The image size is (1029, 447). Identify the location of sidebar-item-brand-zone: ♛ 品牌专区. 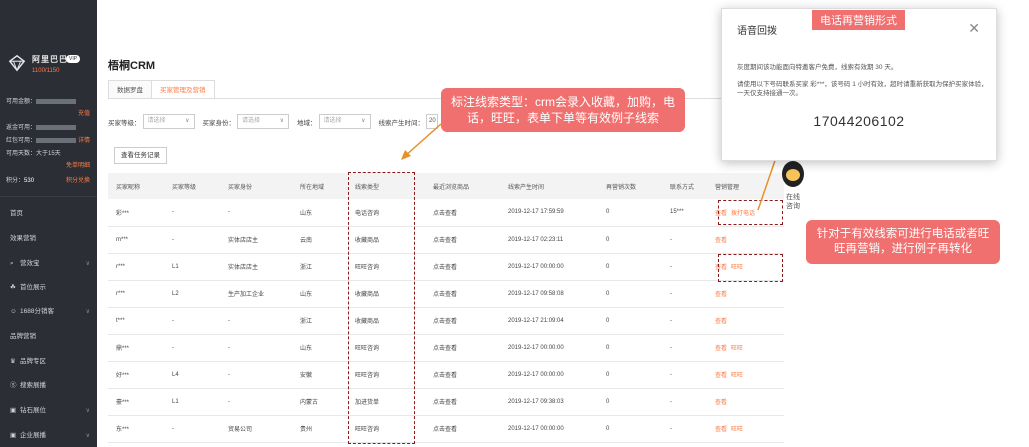
(48, 362).